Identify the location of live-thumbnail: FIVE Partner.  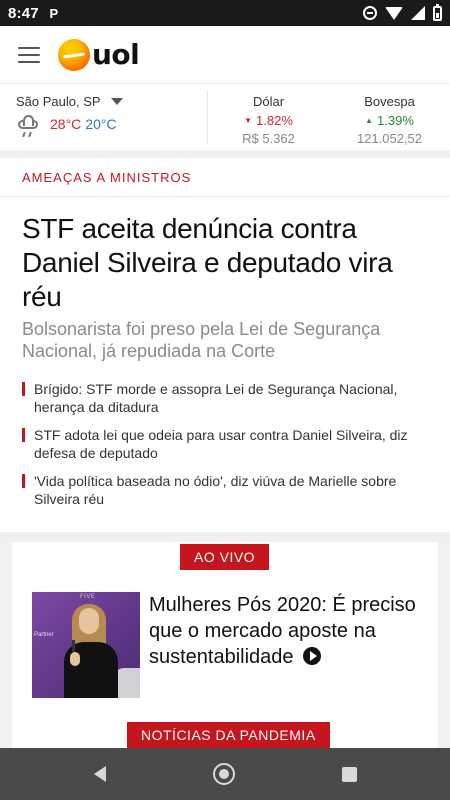
(86, 645).